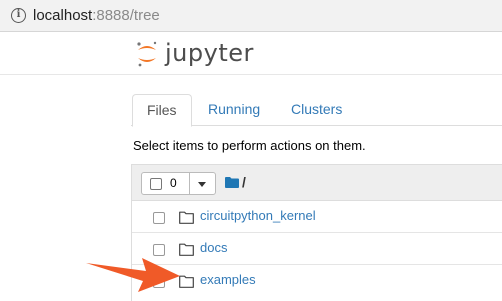  Describe the element at coordinates (189, 183) in the screenshot. I see `dropdown-divider` at that location.